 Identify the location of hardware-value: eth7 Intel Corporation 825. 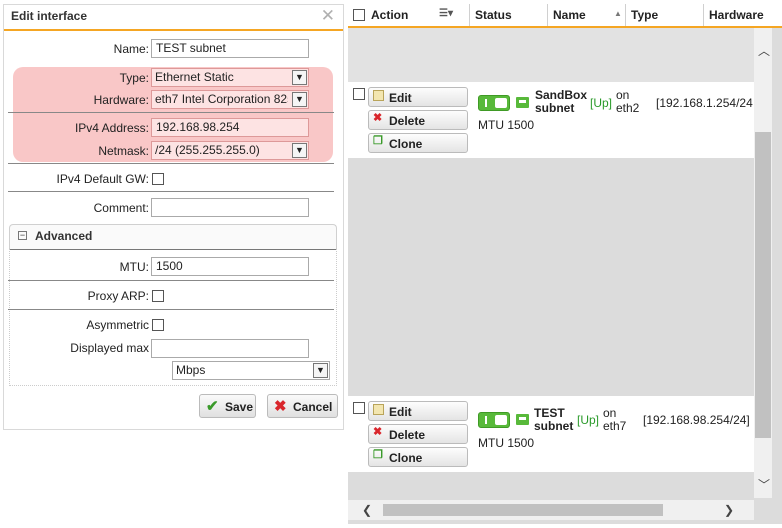
(221, 99).